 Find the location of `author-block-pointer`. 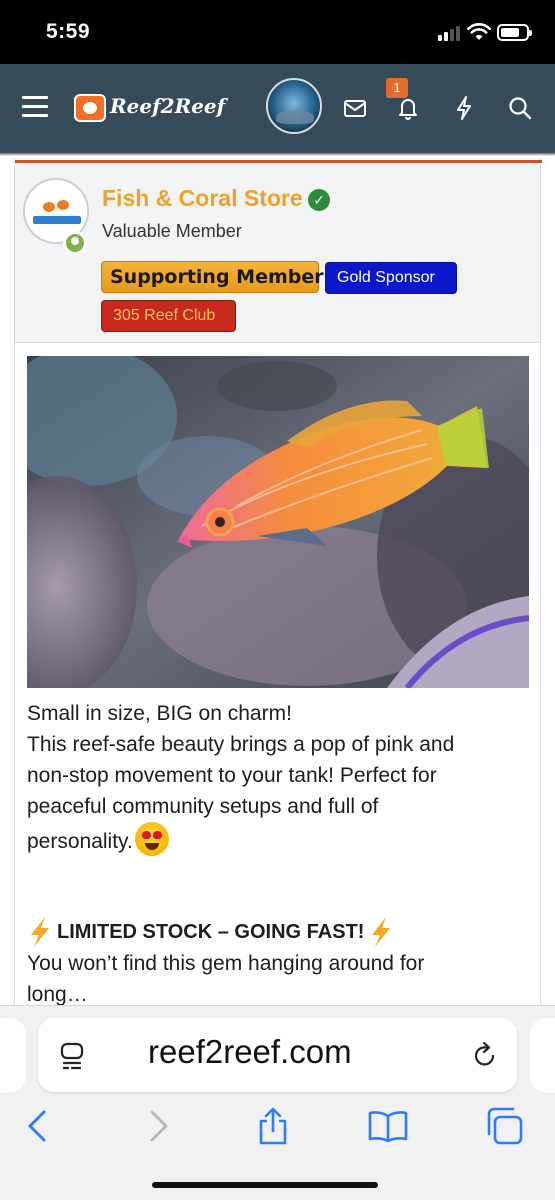

author-block-pointer is located at coordinates (46, 336).